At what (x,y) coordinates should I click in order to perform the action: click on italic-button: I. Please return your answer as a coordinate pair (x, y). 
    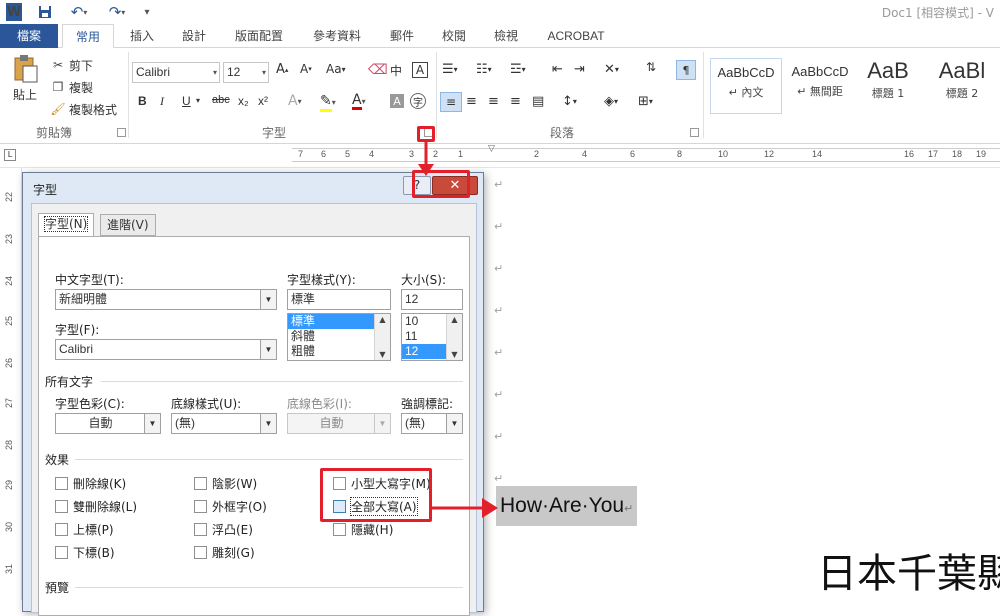
    Looking at the image, I should click on (162, 101).